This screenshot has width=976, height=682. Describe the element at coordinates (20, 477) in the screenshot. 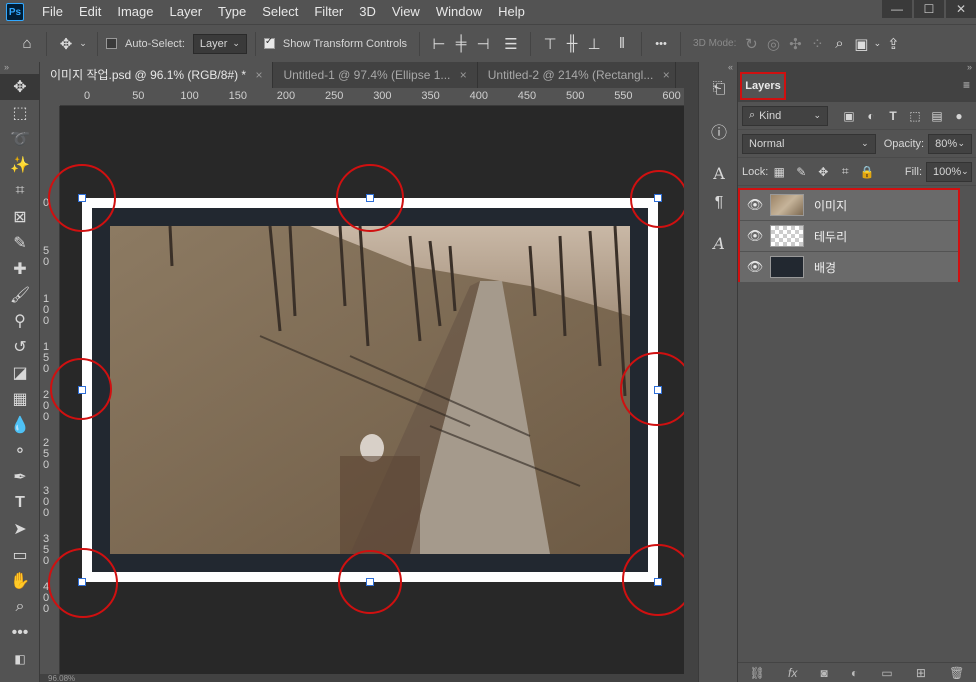

I see `pen-tool-icon: ✒` at that location.